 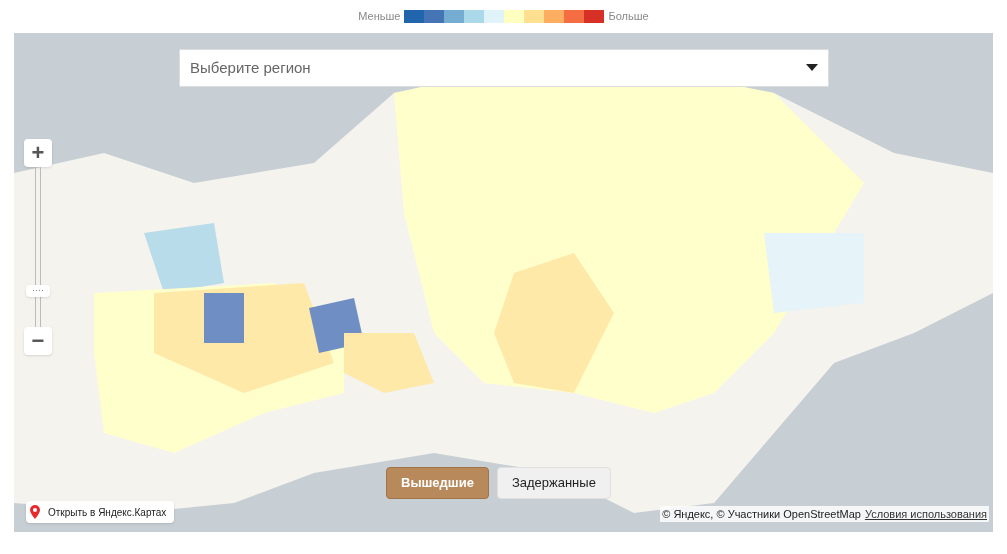 I want to click on map-attribution: © Яндекс, © Участники OpenStreetMap, so click(x=761, y=514).